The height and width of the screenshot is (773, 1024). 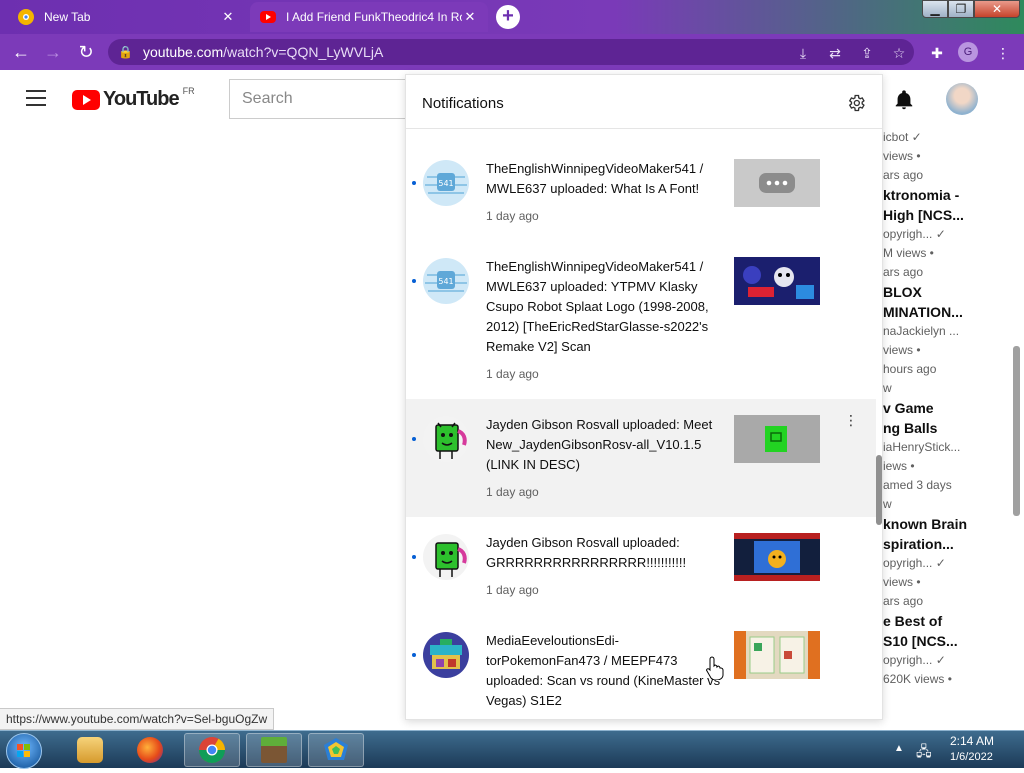 What do you see at coordinates (904, 100) in the screenshot?
I see `notifications-bell-icon` at bounding box center [904, 100].